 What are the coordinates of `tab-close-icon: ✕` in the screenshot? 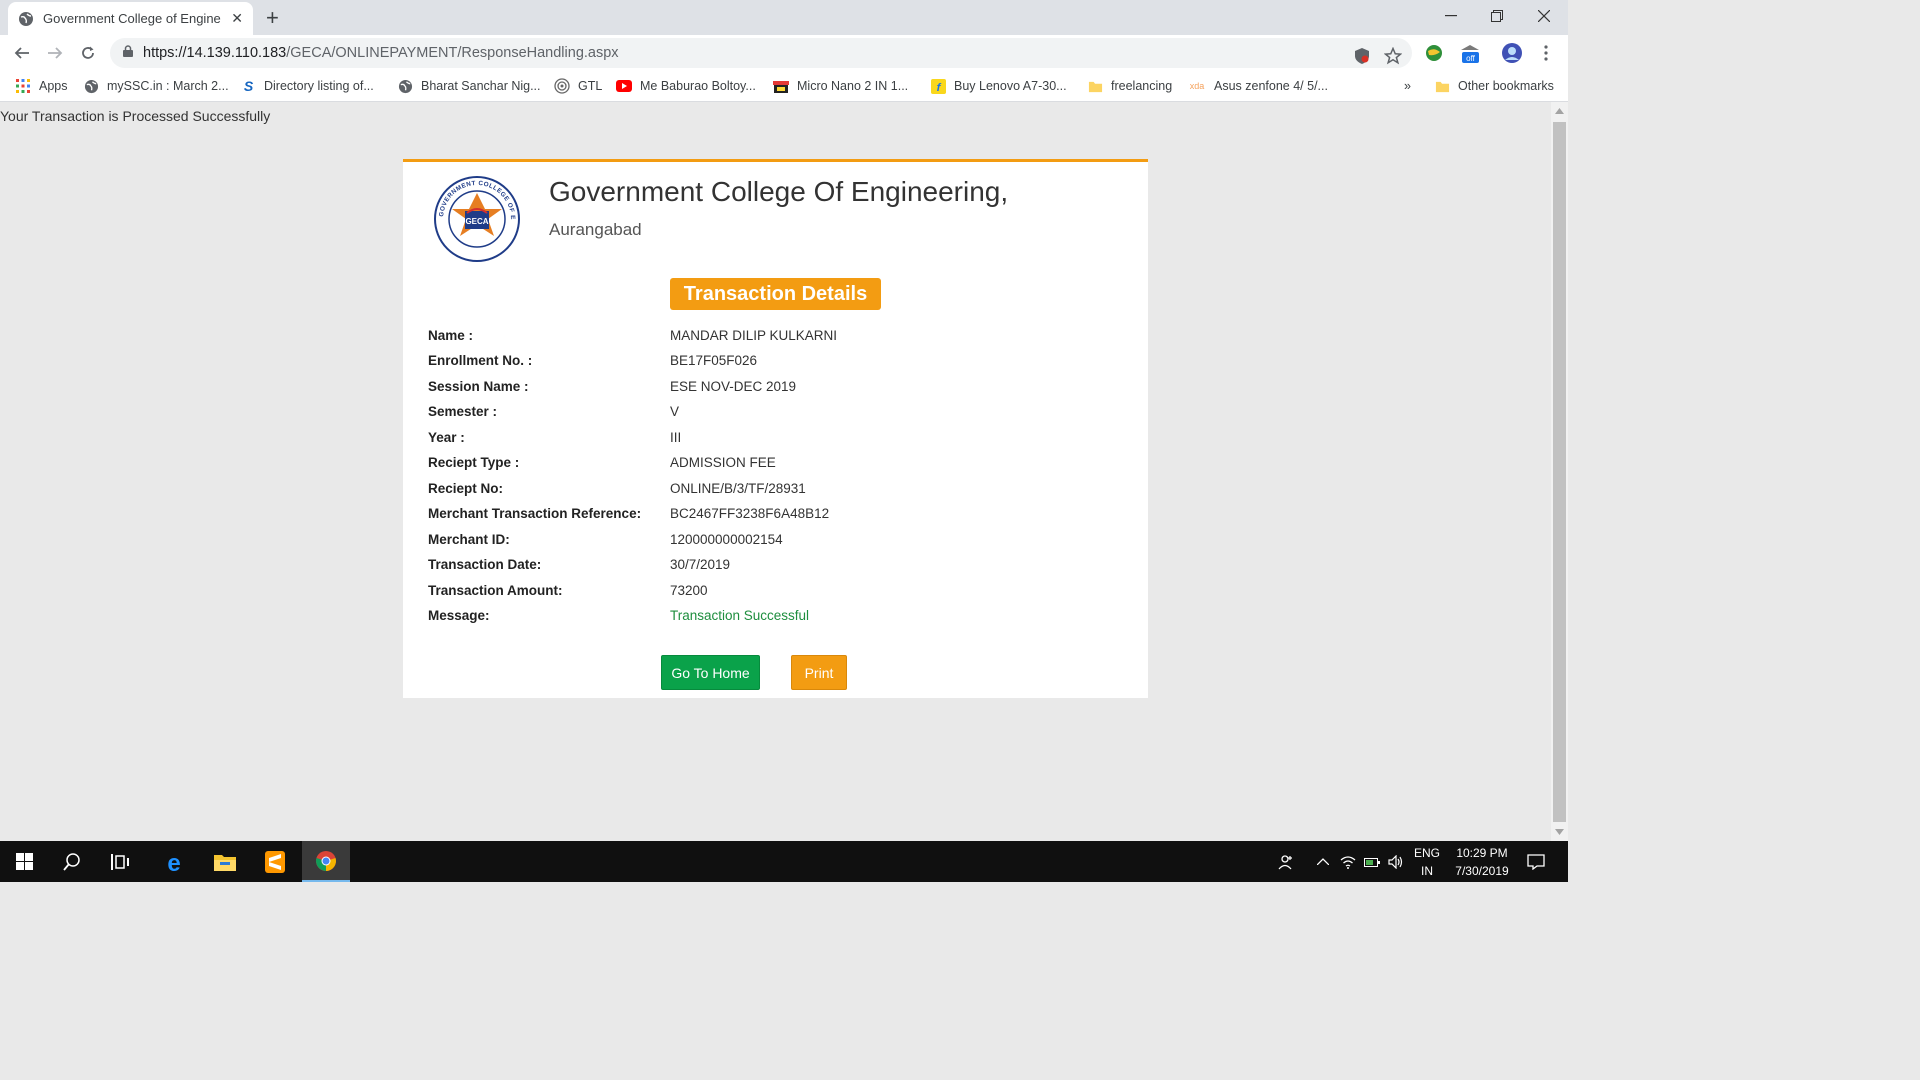 It's located at (237, 18).